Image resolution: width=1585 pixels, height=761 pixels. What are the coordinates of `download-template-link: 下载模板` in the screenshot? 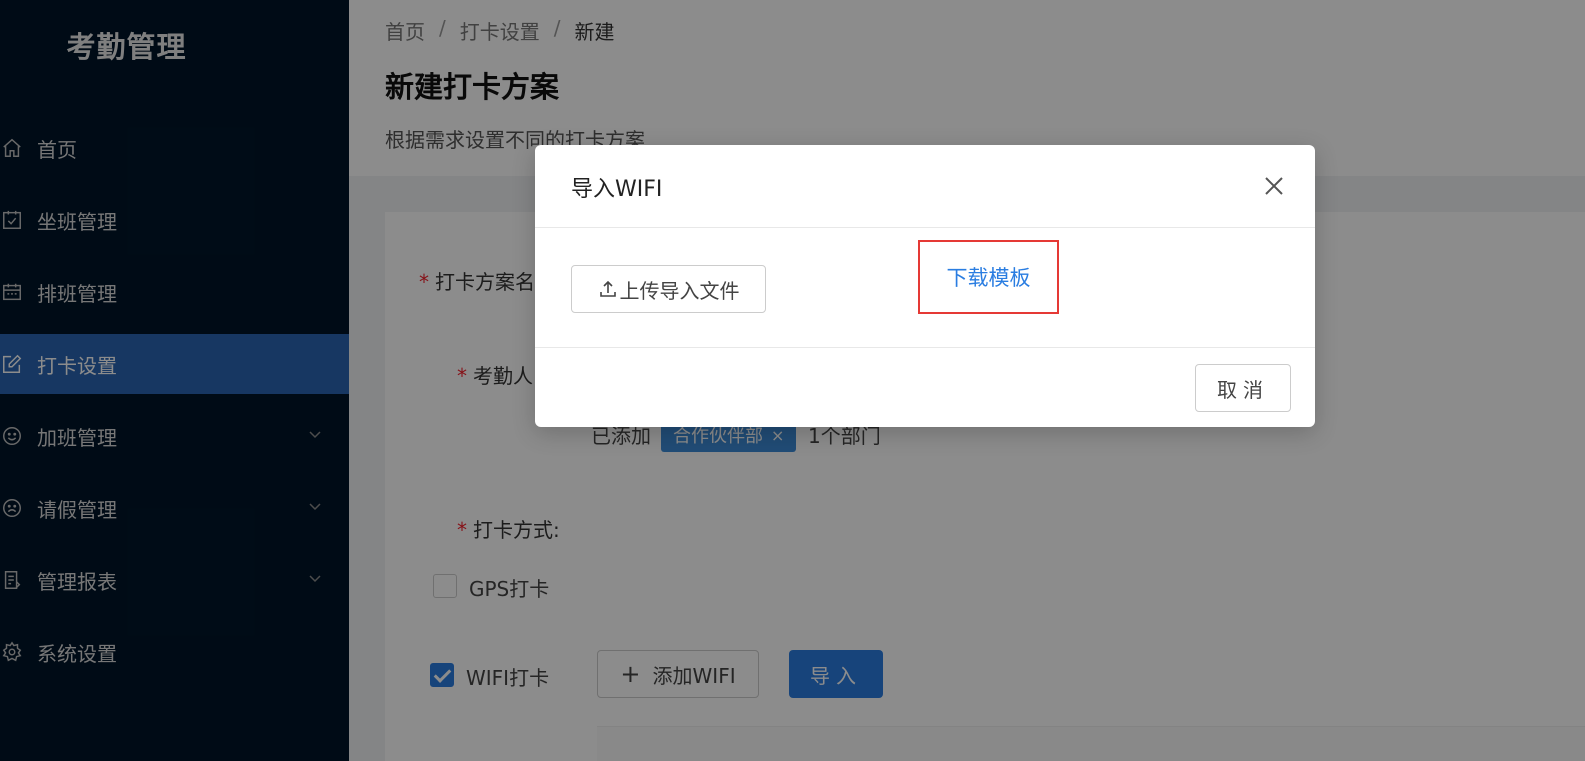 It's located at (988, 277).